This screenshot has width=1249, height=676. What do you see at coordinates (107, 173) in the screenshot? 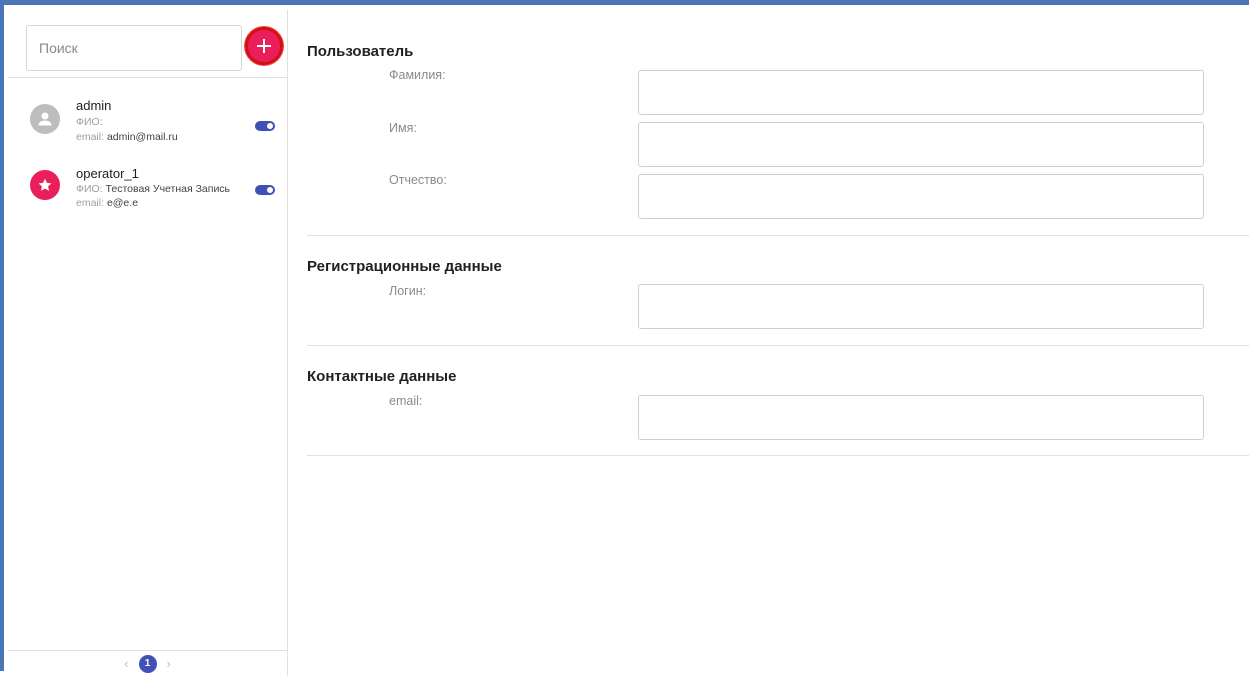
I see `user-name: operator_1` at bounding box center [107, 173].